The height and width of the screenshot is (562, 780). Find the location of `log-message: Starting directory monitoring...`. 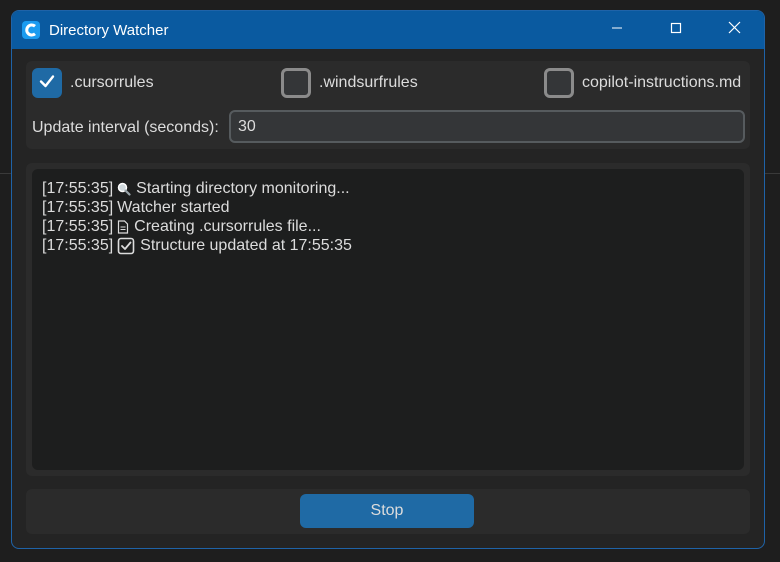

log-message: Starting directory monitoring... is located at coordinates (243, 188).